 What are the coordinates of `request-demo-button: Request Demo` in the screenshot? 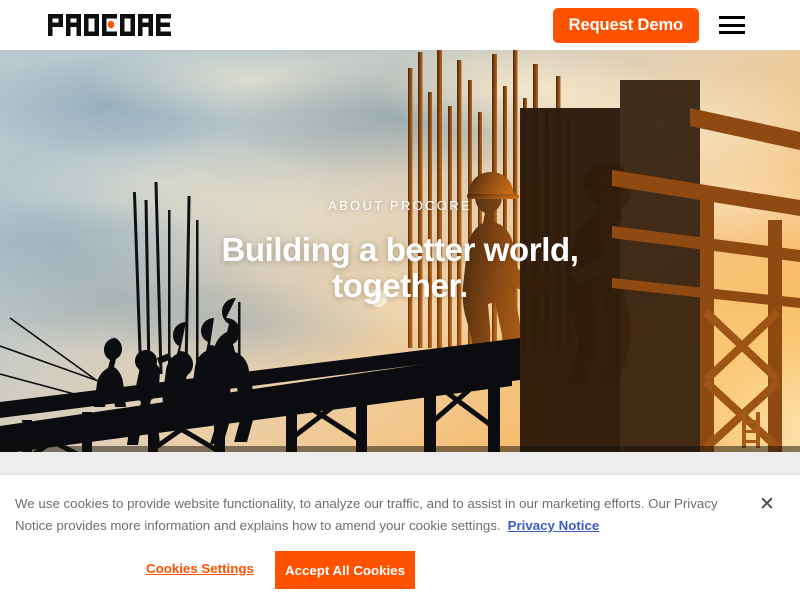 It's located at (625, 25).